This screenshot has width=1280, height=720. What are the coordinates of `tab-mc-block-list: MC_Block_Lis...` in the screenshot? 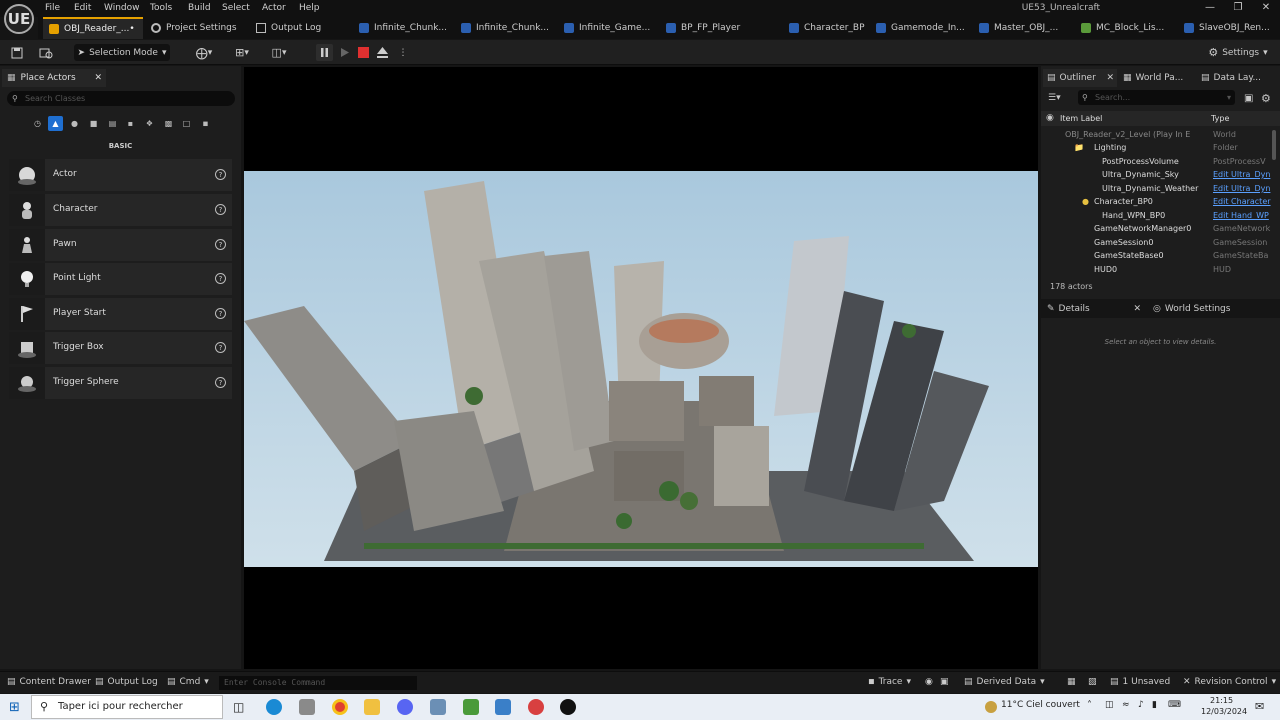 It's located at (1125, 28).